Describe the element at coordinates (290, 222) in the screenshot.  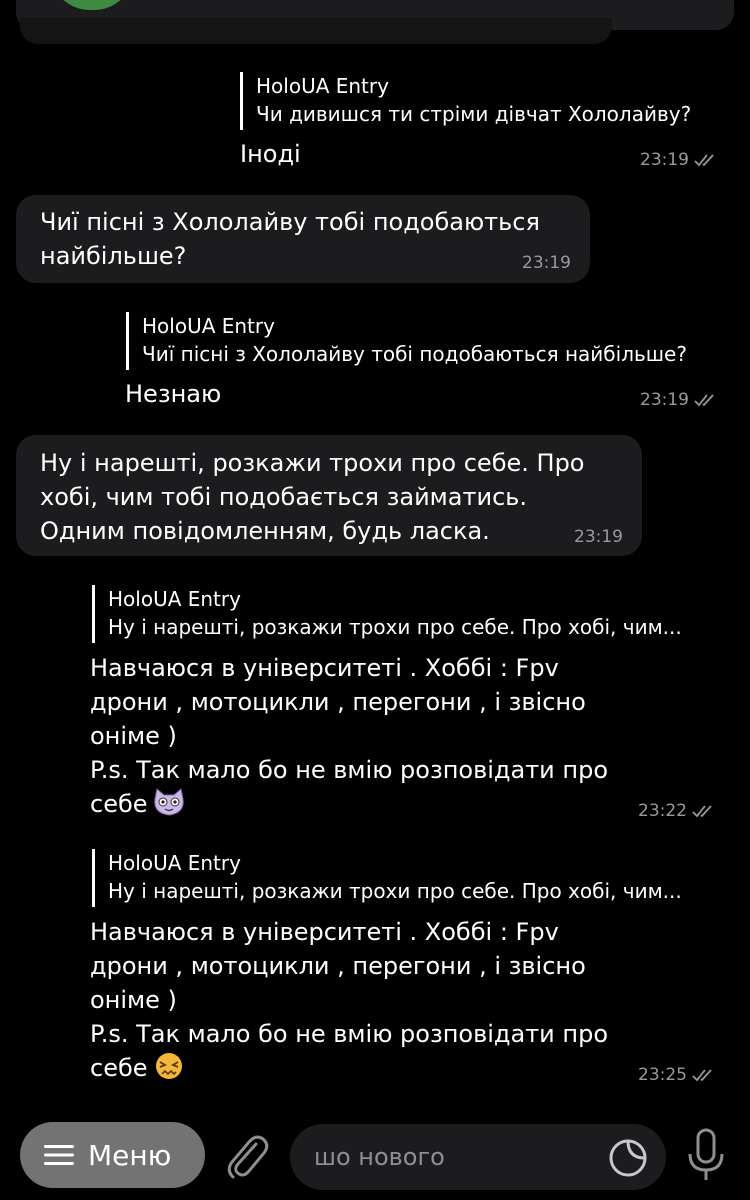
I see `message-line: Чиї пісні з Хололайву тобі подобаються` at that location.